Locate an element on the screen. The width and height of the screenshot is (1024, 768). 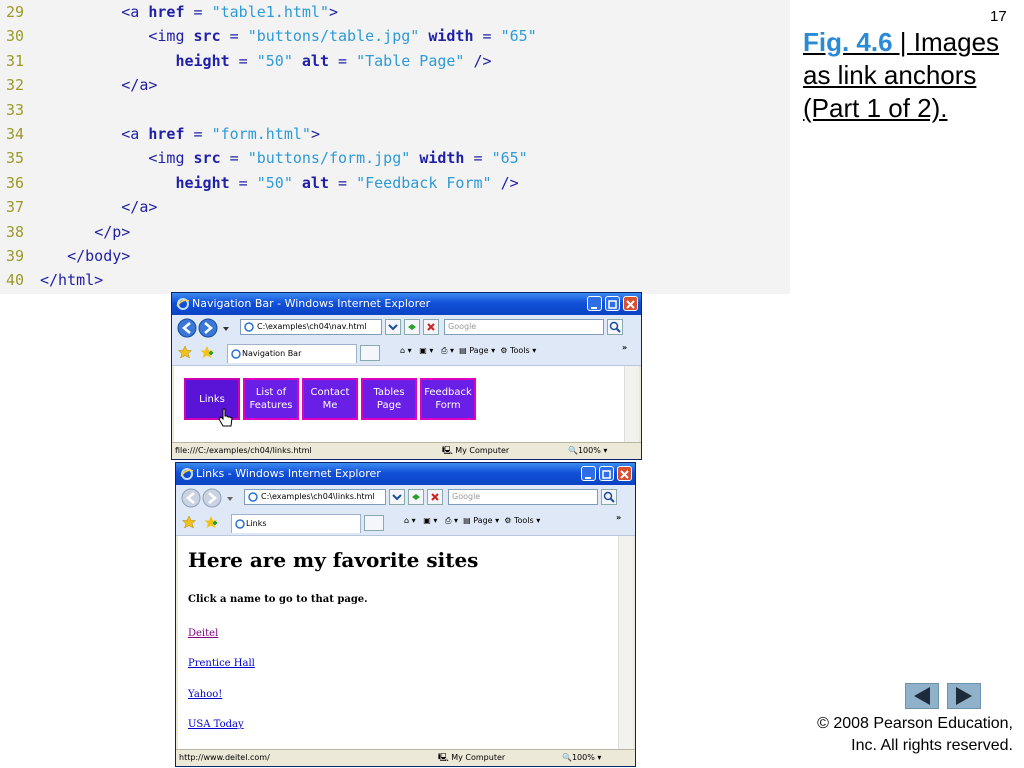
close-icon is located at coordinates (630, 304).